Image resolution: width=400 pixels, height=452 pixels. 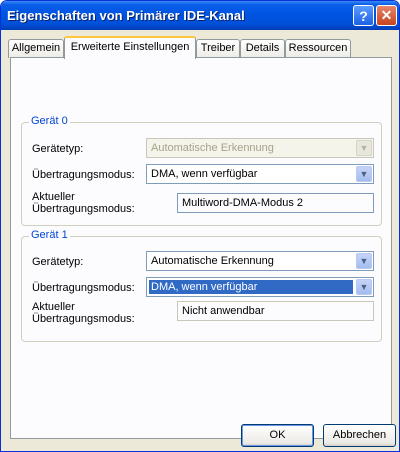 I want to click on tab-allgemein: Allgemein, so click(x=36, y=48).